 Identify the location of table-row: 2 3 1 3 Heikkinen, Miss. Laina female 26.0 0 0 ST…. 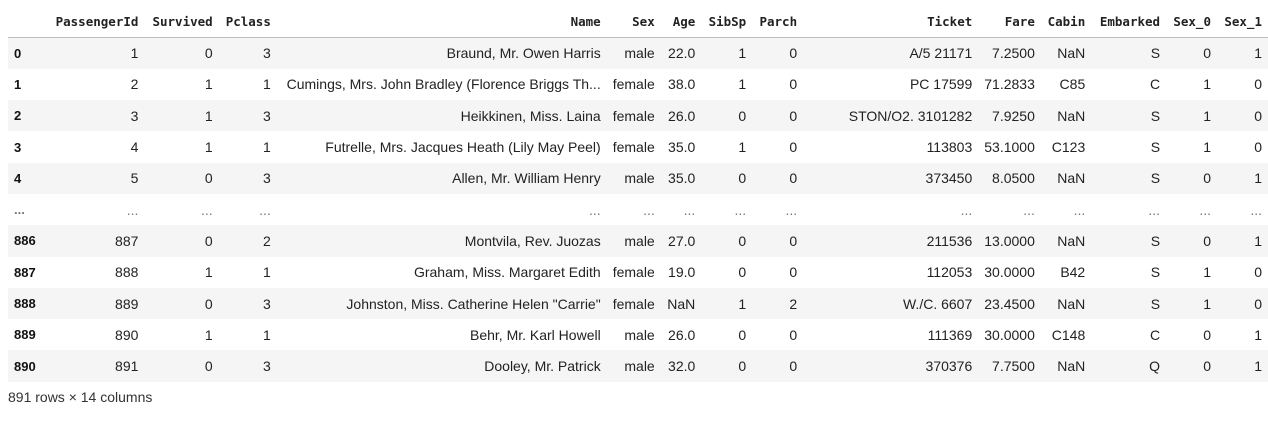
(638, 116).